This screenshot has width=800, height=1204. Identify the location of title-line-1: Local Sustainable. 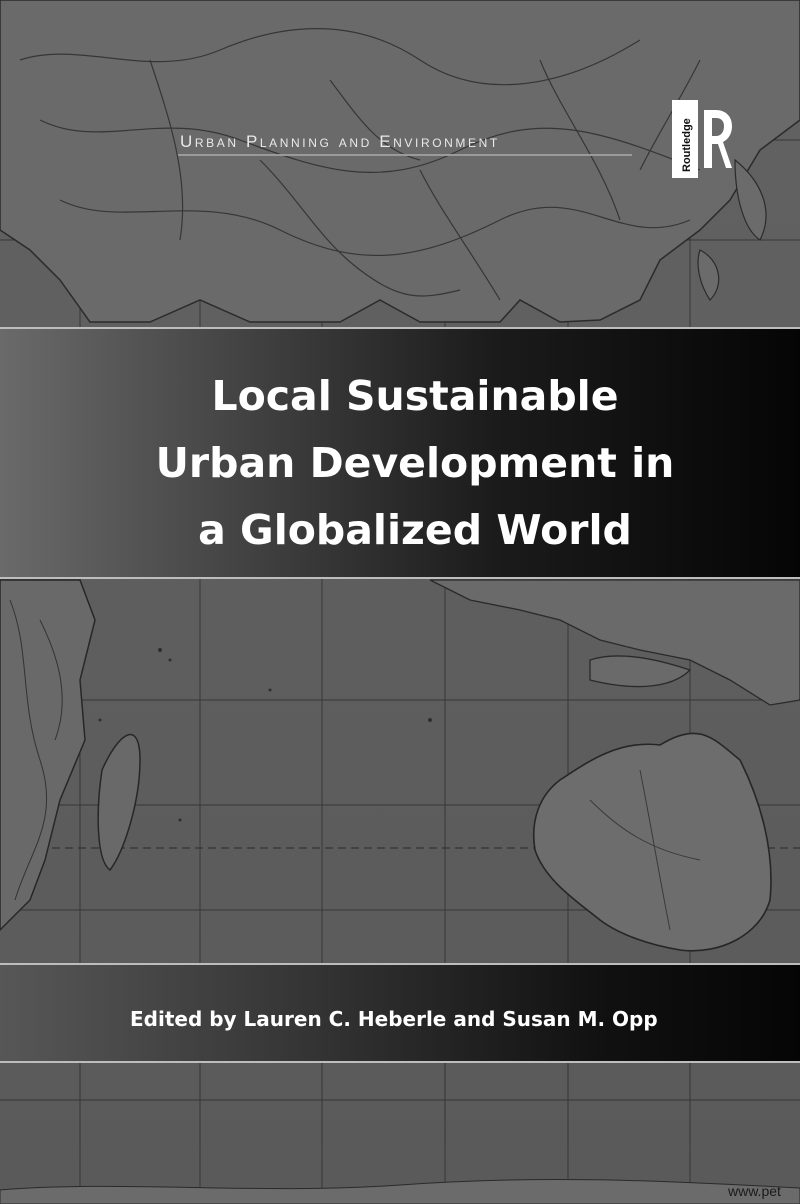
(415, 396).